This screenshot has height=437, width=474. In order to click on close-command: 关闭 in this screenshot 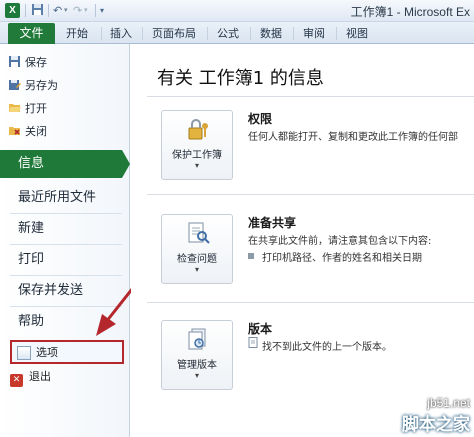, I will do `click(27, 132)`.